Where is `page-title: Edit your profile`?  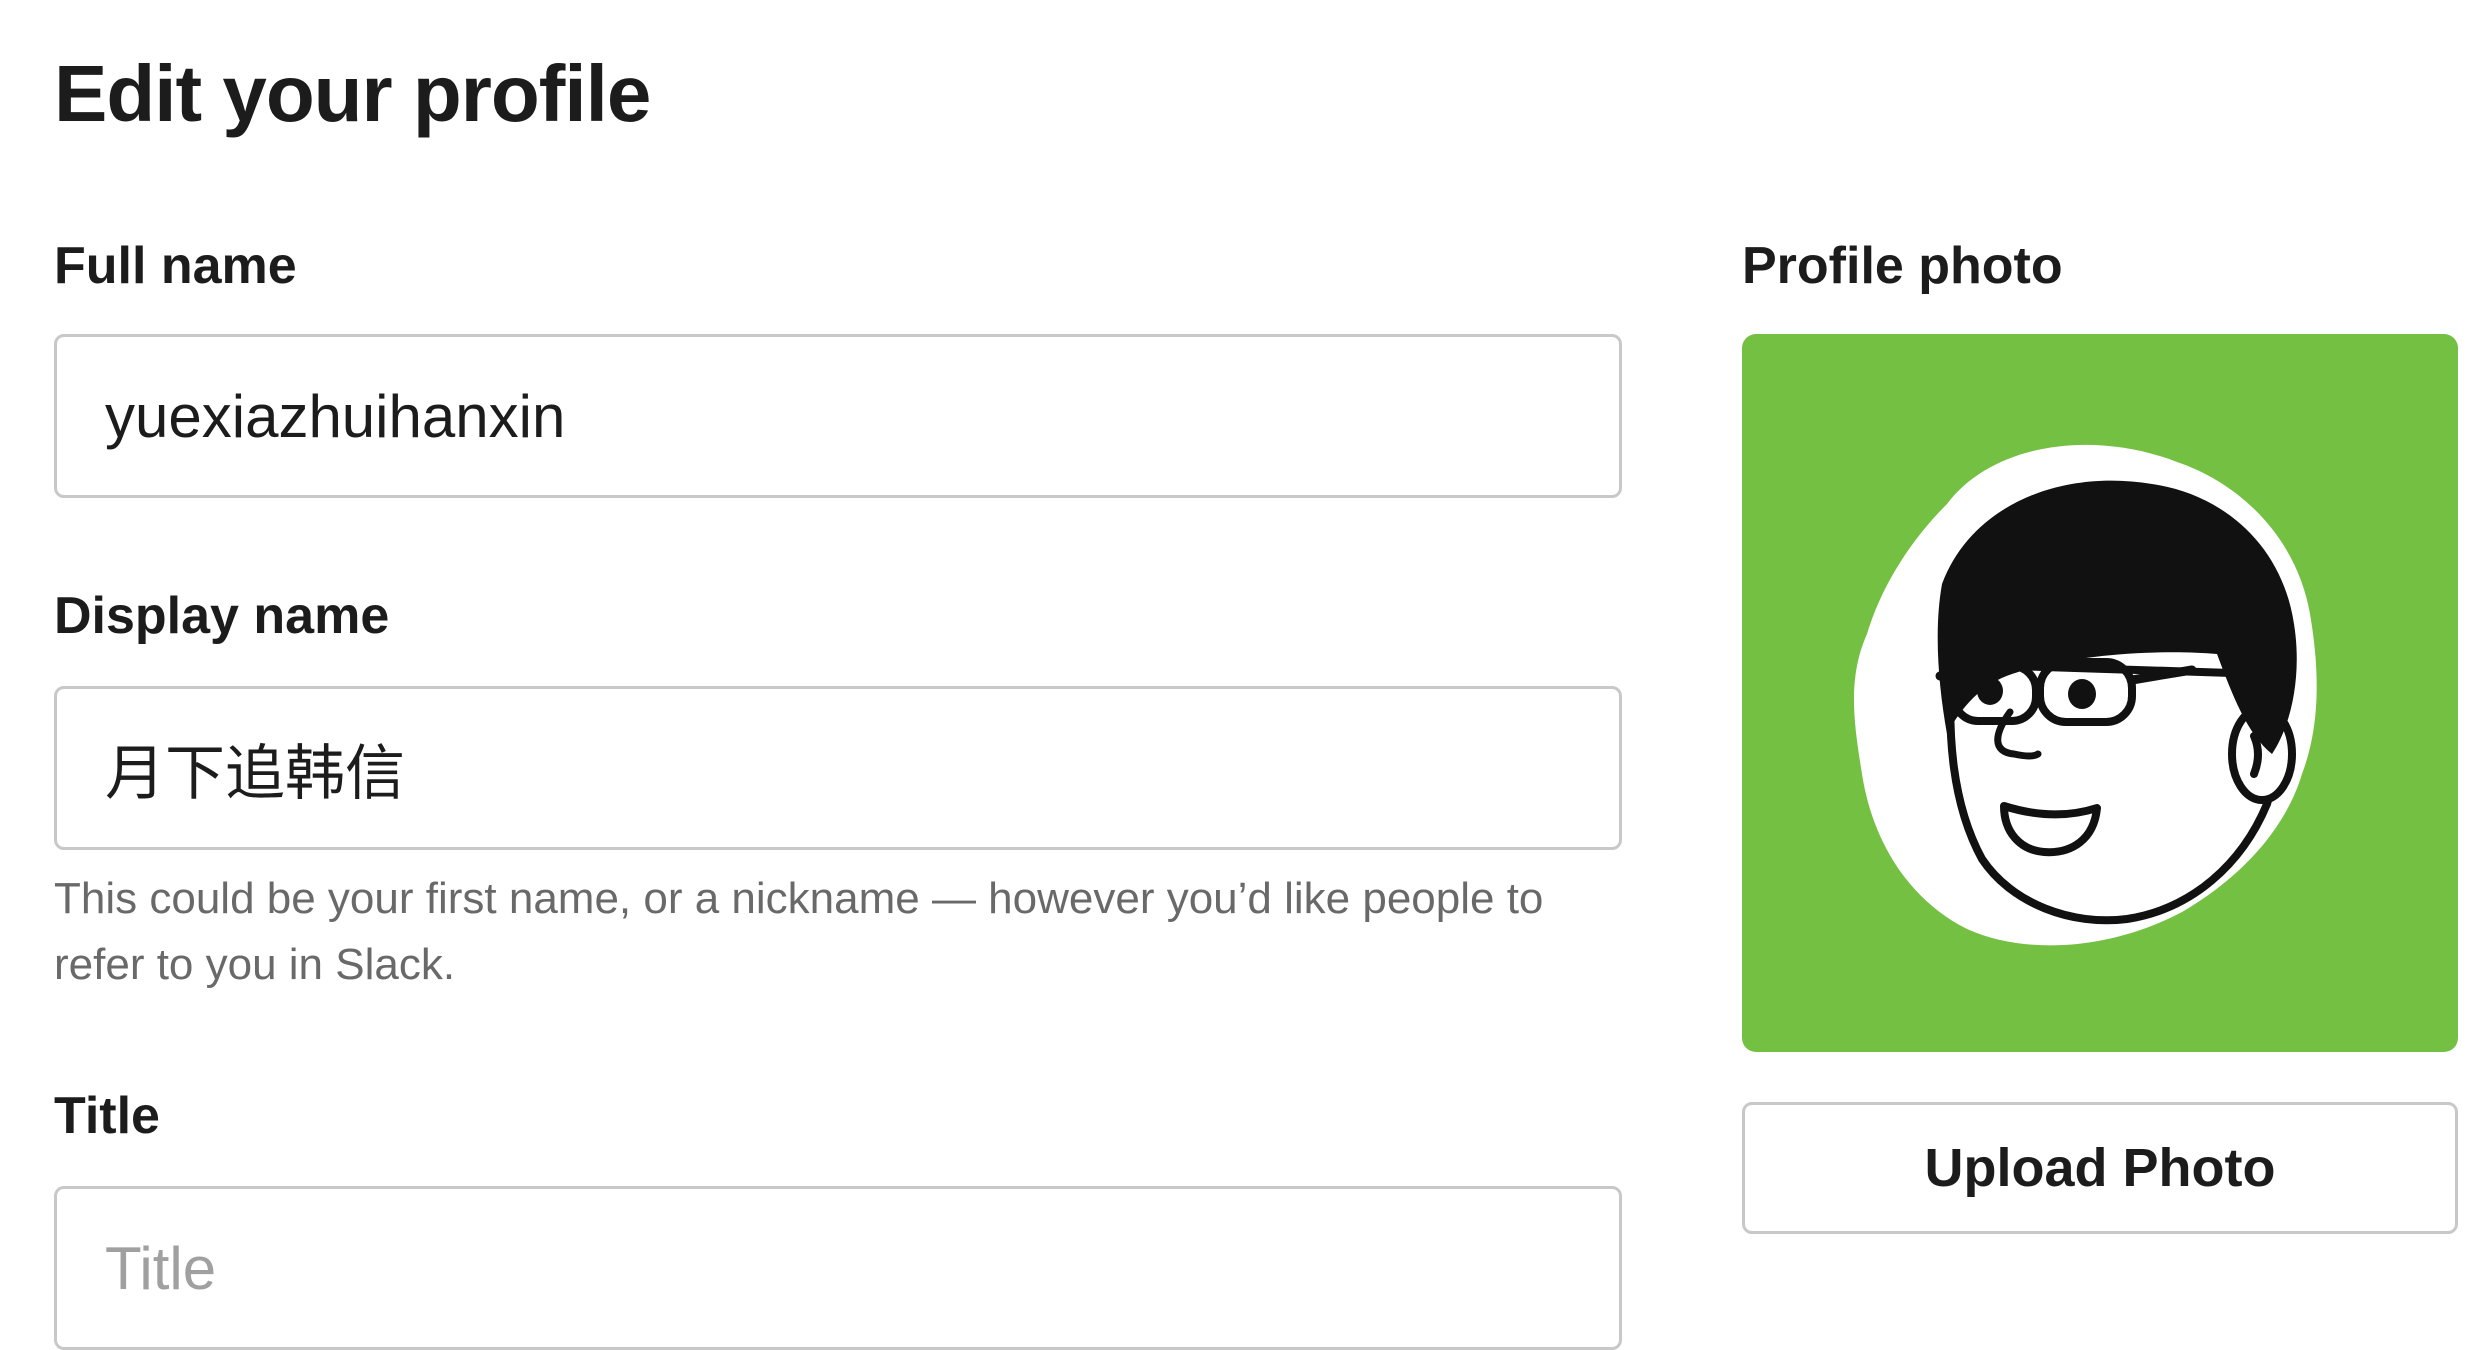
page-title: Edit your profile is located at coordinates (352, 93).